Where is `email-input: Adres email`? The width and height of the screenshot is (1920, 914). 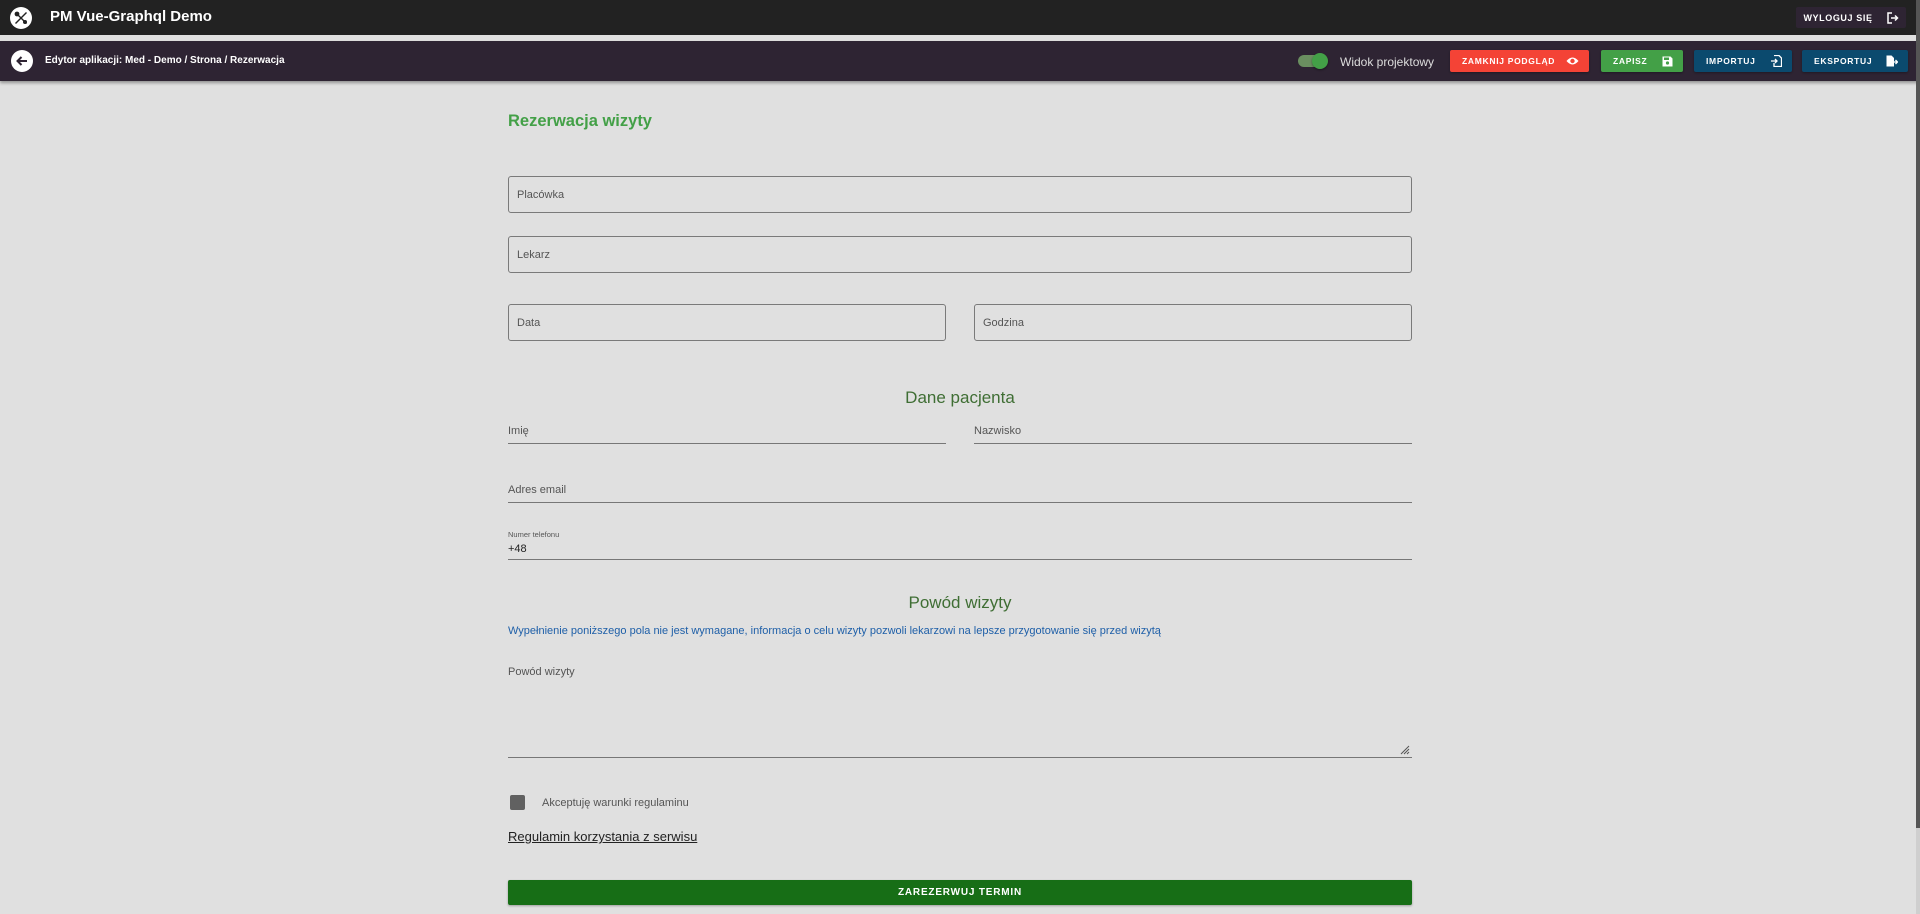 email-input: Adres email is located at coordinates (960, 492).